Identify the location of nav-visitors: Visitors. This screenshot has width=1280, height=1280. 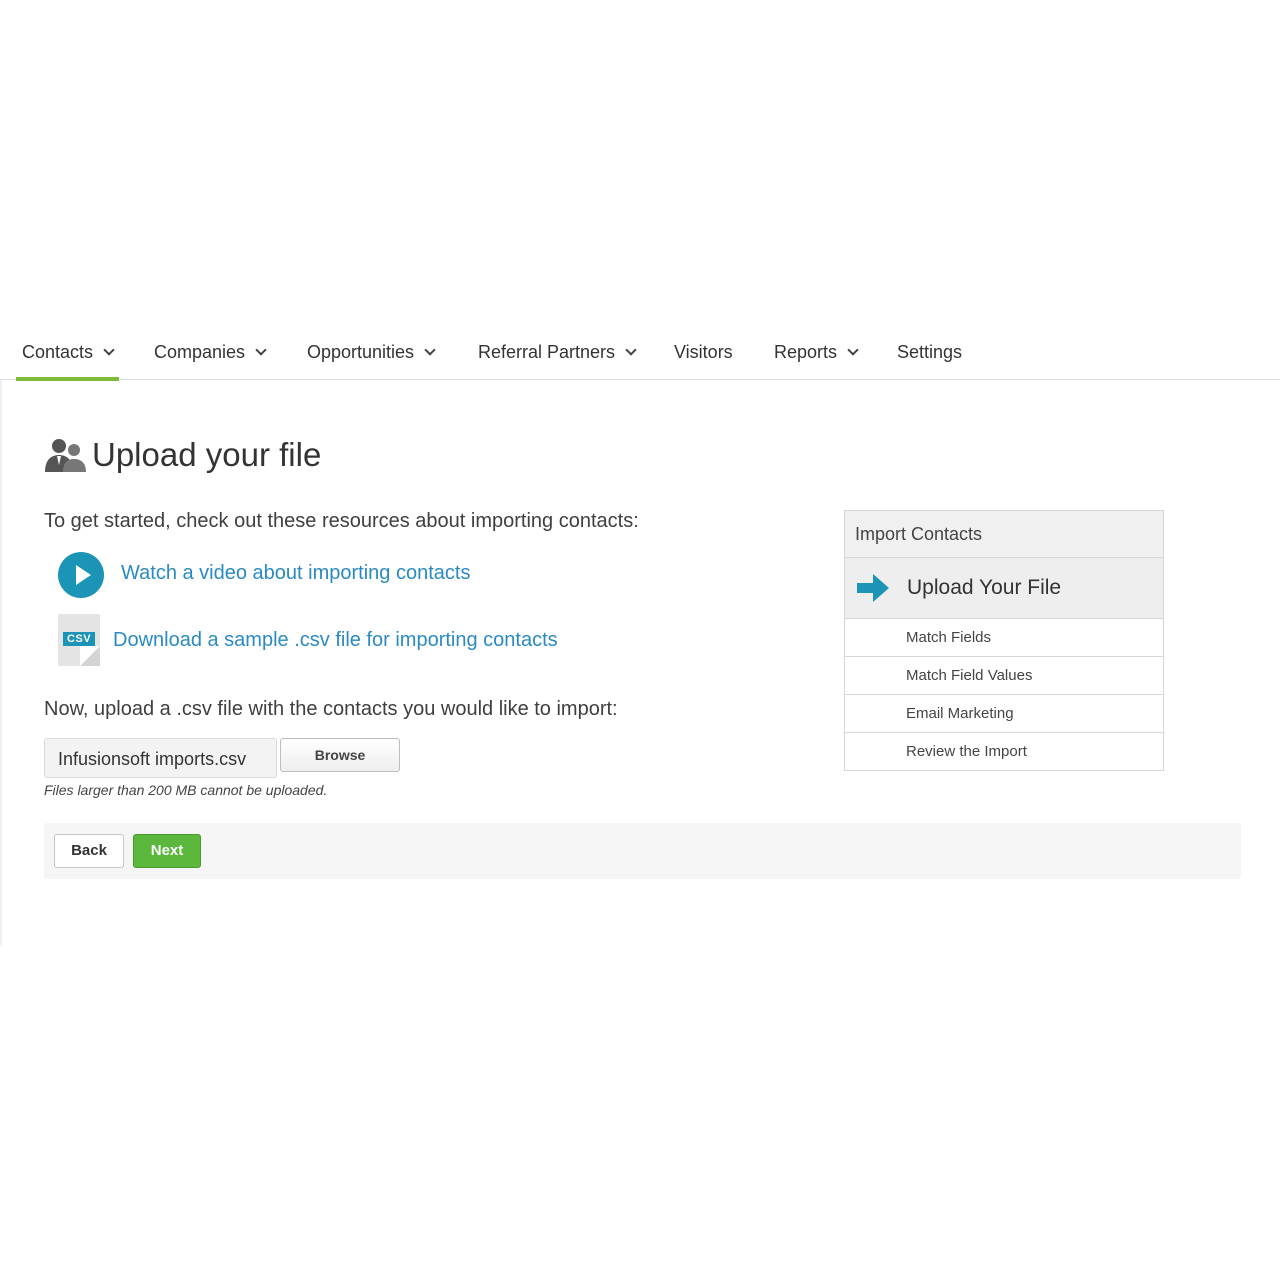
(703, 352).